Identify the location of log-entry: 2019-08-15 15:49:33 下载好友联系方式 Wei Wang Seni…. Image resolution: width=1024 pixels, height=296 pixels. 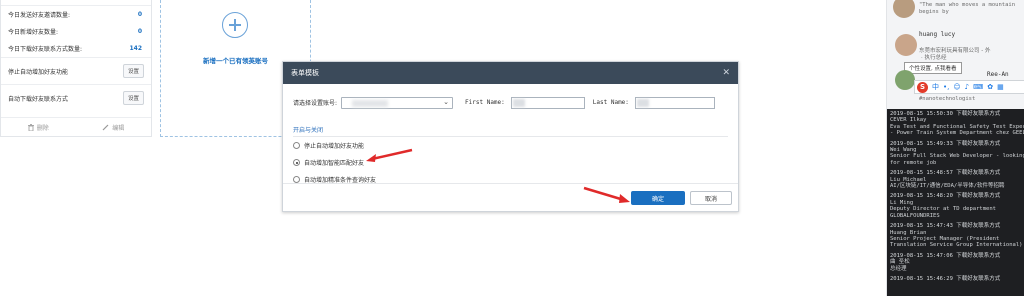
(957, 154).